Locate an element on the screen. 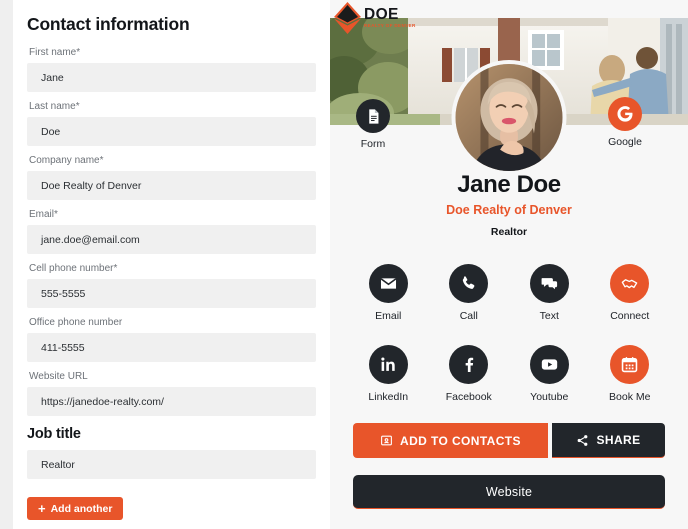  website-label: Website is located at coordinates (509, 491).